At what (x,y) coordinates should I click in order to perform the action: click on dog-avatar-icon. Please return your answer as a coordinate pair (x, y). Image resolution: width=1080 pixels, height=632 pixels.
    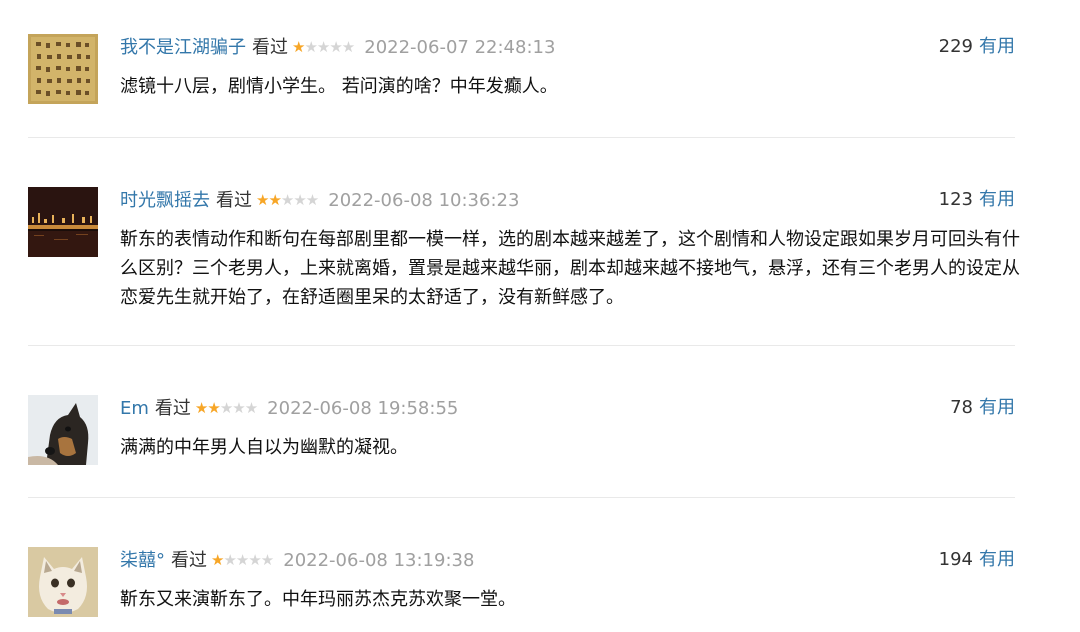
    Looking at the image, I should click on (63, 430).